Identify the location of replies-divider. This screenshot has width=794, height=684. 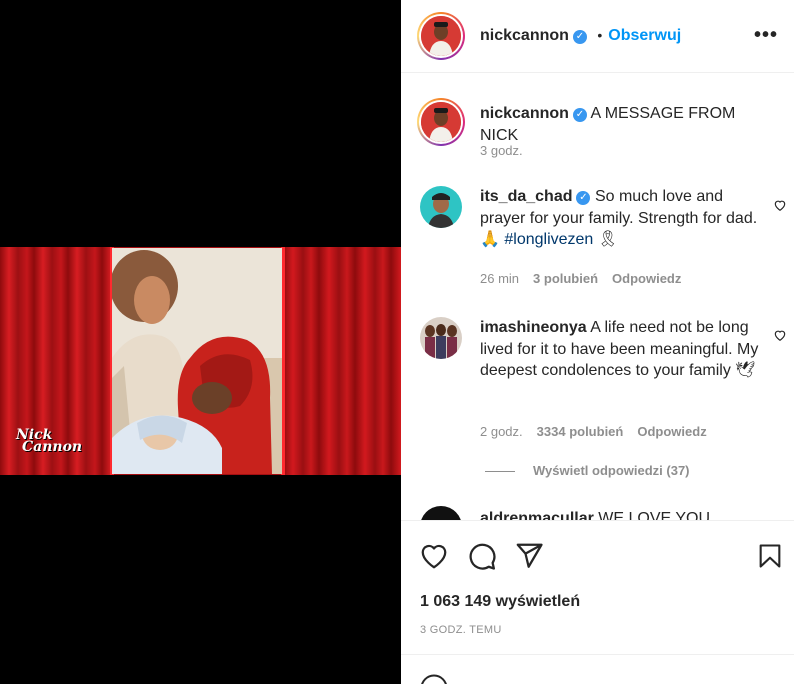
(500, 472).